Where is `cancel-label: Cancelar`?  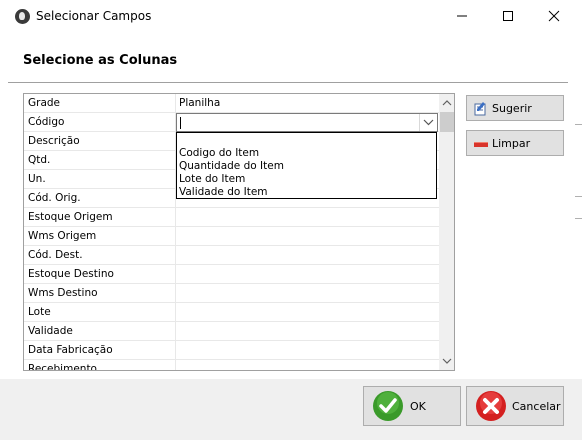 cancel-label: Cancelar is located at coordinates (536, 406).